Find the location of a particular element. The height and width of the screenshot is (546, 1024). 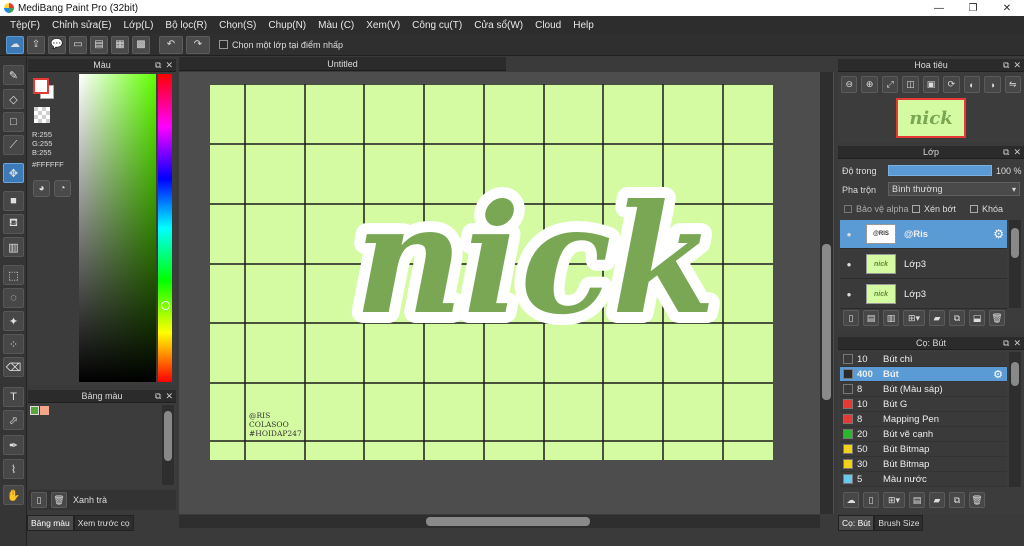

transparent-color-swatch is located at coordinates (42, 115).